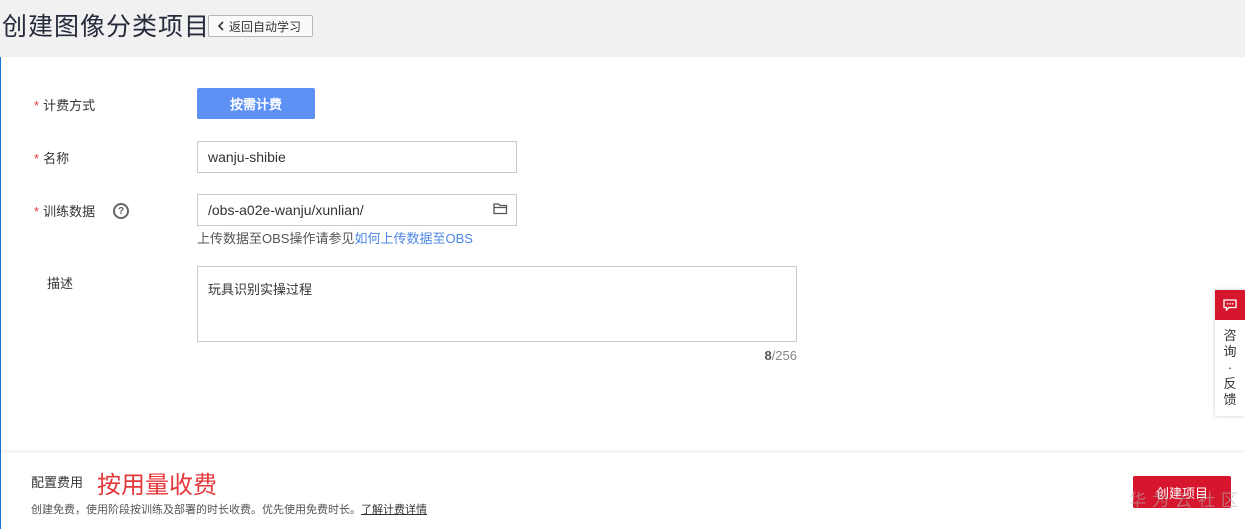  Describe the element at coordinates (65, 105) in the screenshot. I see `billing-label: * 计费方式` at that location.